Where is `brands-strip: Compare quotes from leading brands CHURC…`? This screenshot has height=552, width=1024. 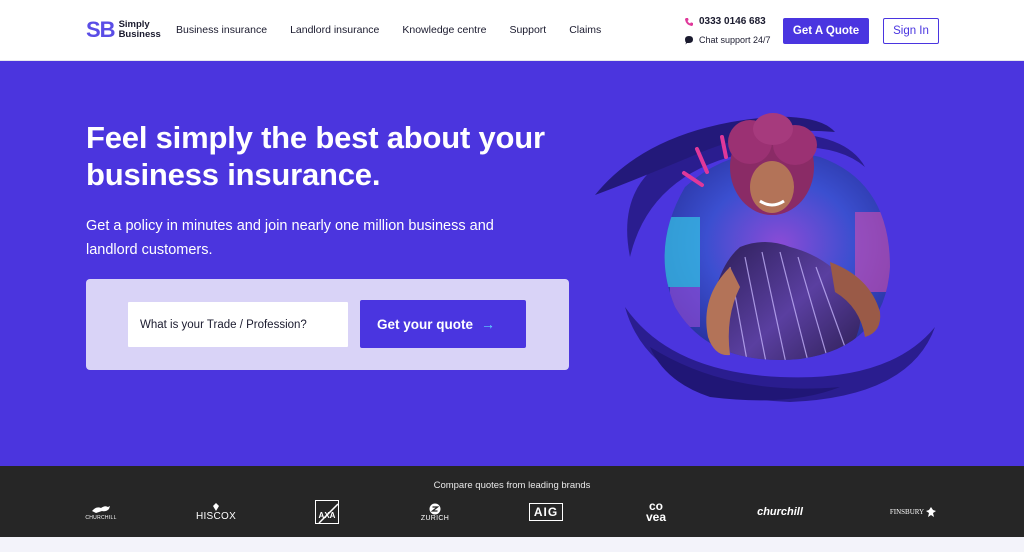
brands-strip: Compare quotes from leading brands CHURC… is located at coordinates (512, 501).